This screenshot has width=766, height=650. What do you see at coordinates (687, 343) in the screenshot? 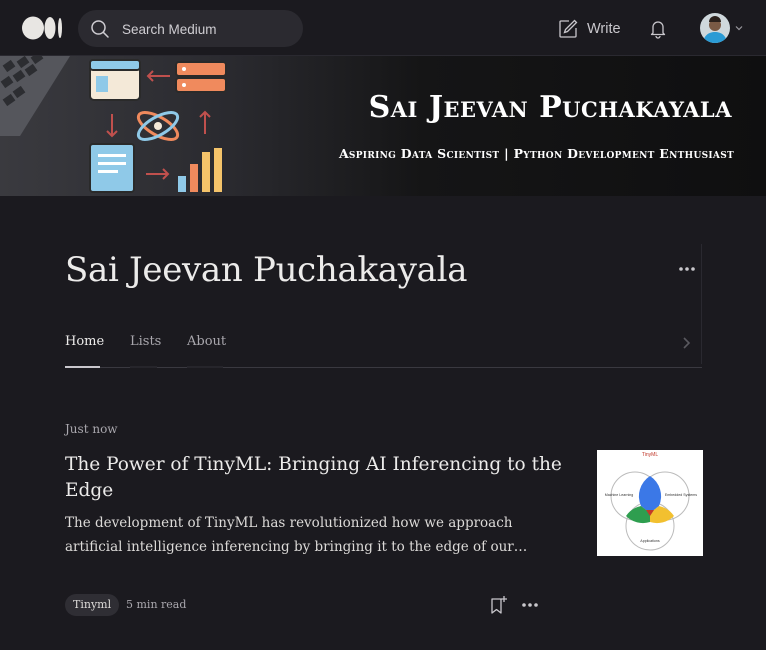
I see `chevron-right-icon` at bounding box center [687, 343].